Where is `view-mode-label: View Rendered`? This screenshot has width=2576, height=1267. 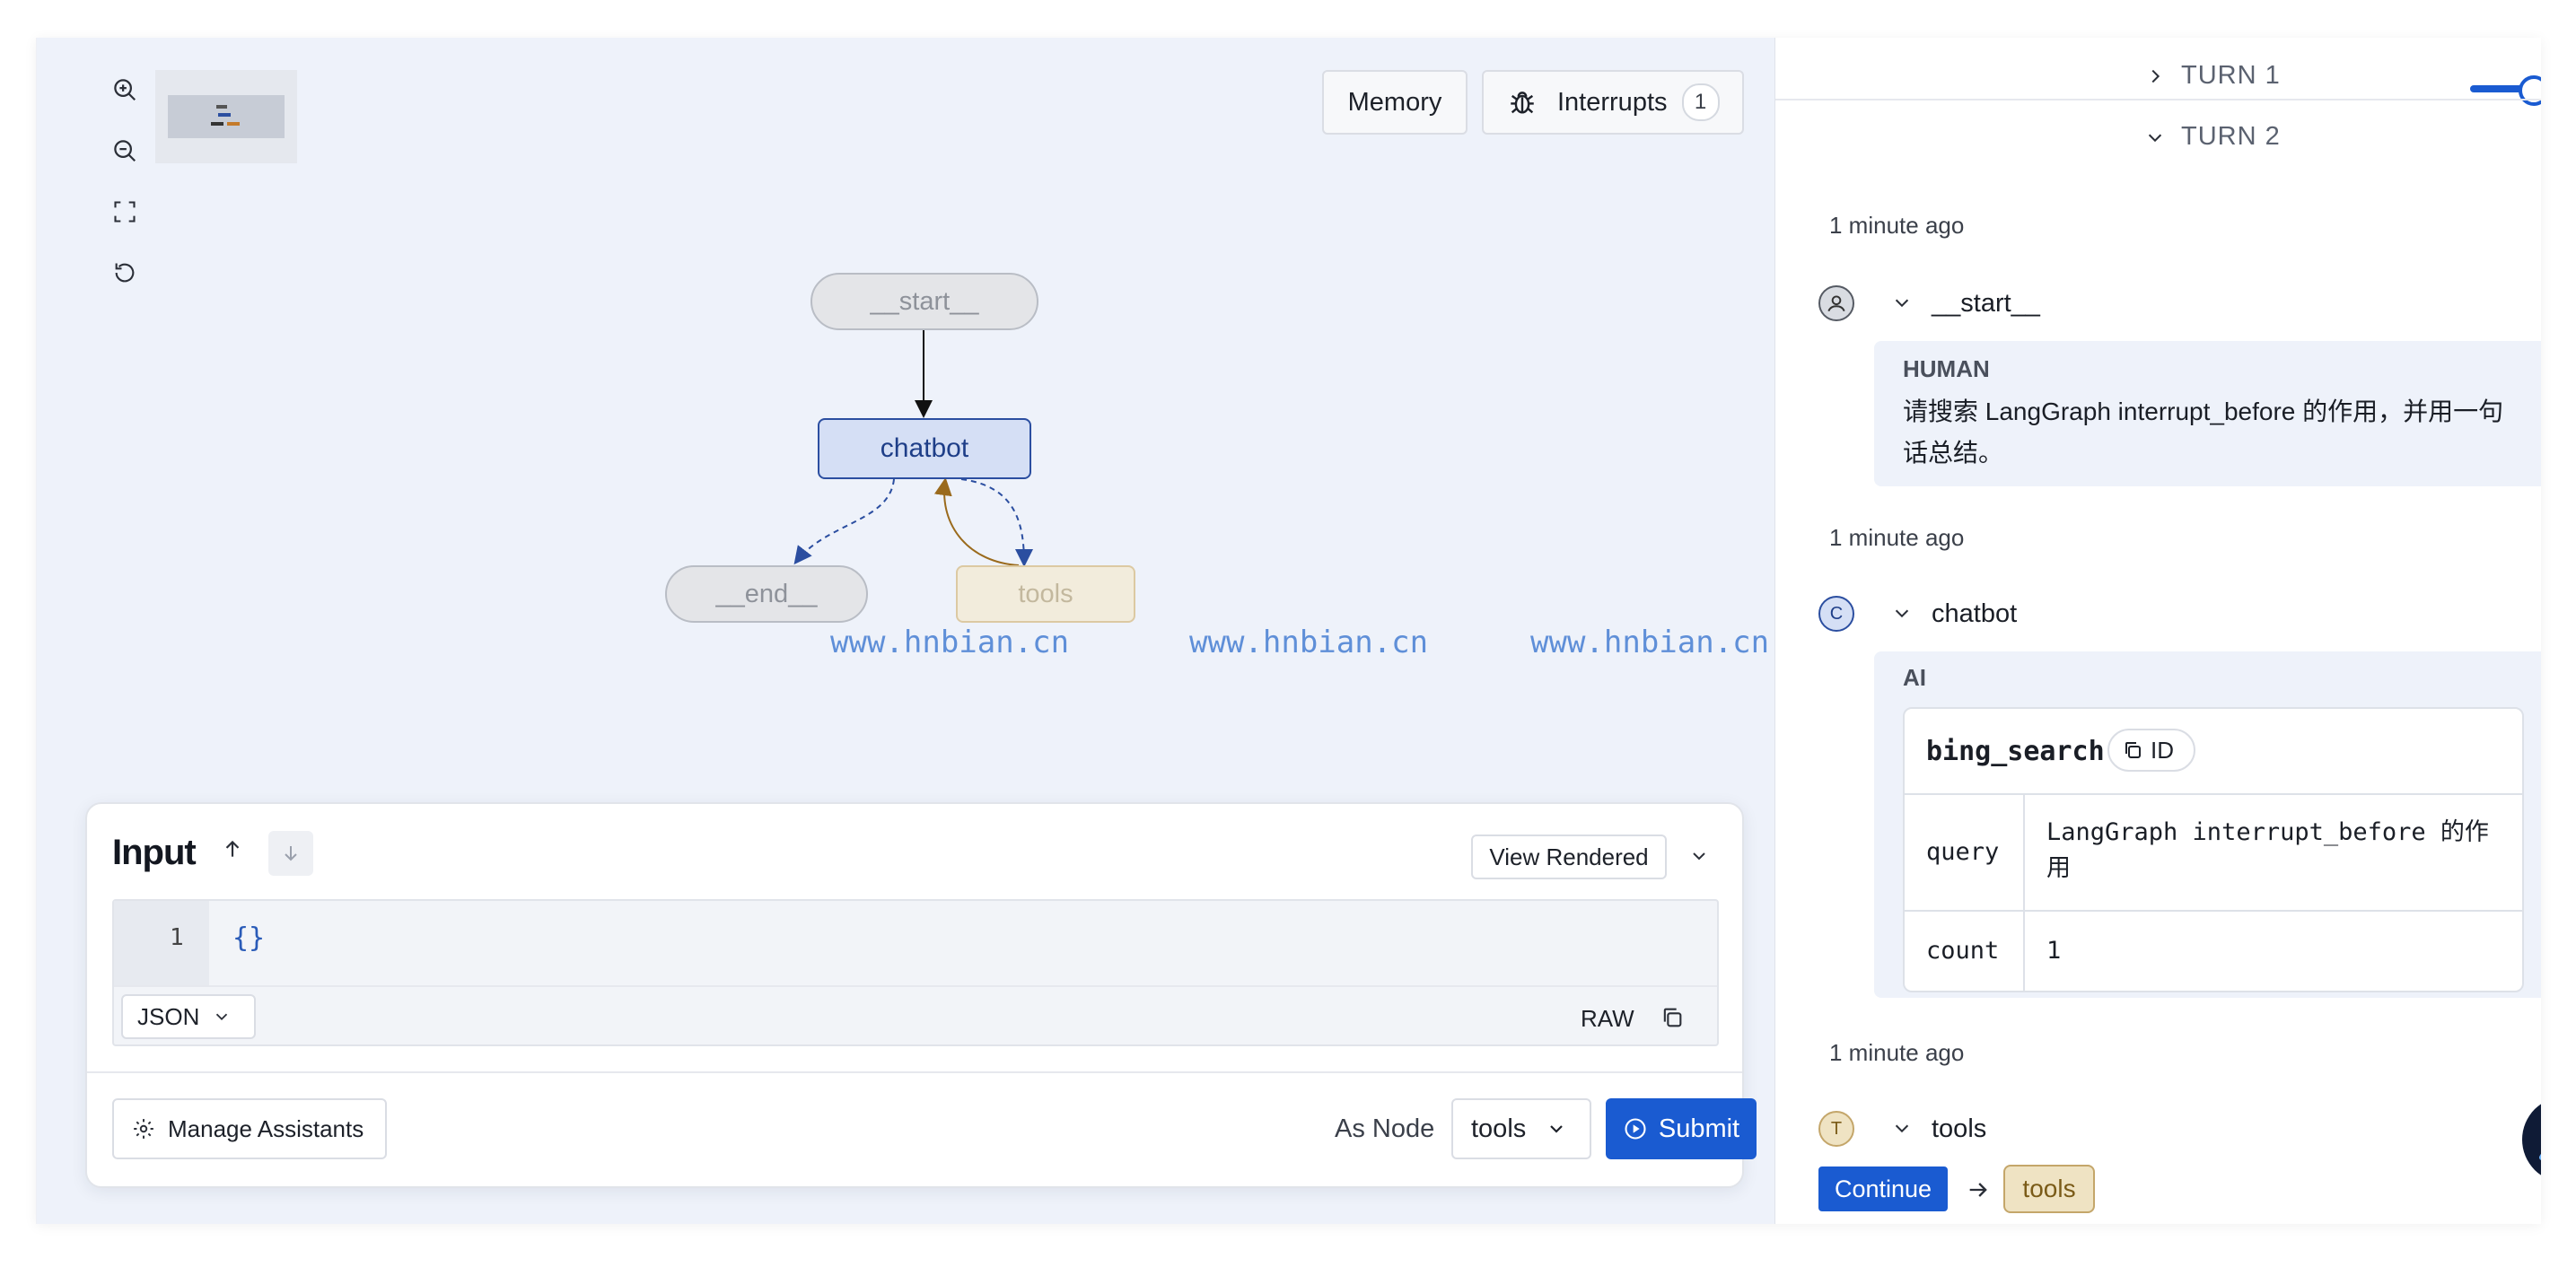
view-mode-label: View Rendered is located at coordinates (1569, 856).